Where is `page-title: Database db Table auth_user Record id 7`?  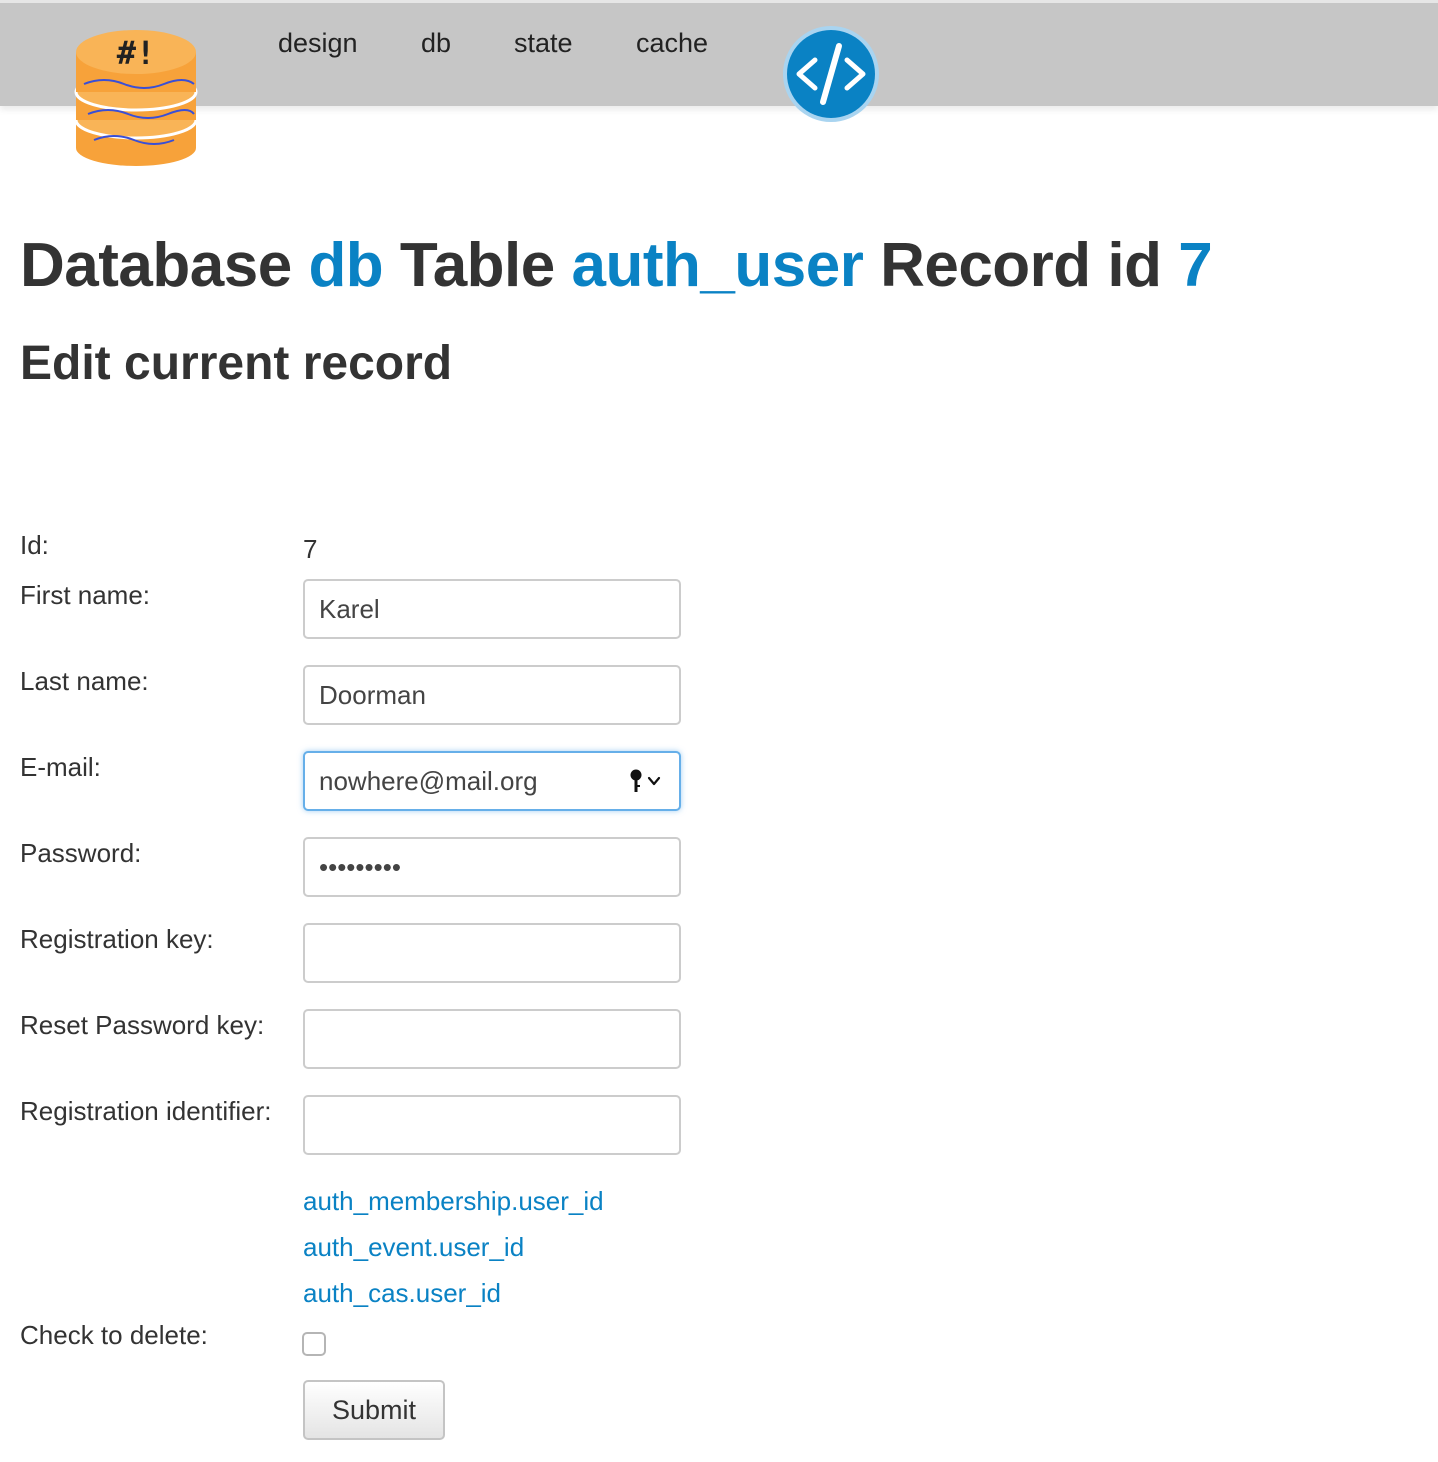 page-title: Database db Table auth_user Record id 7 is located at coordinates (616, 265).